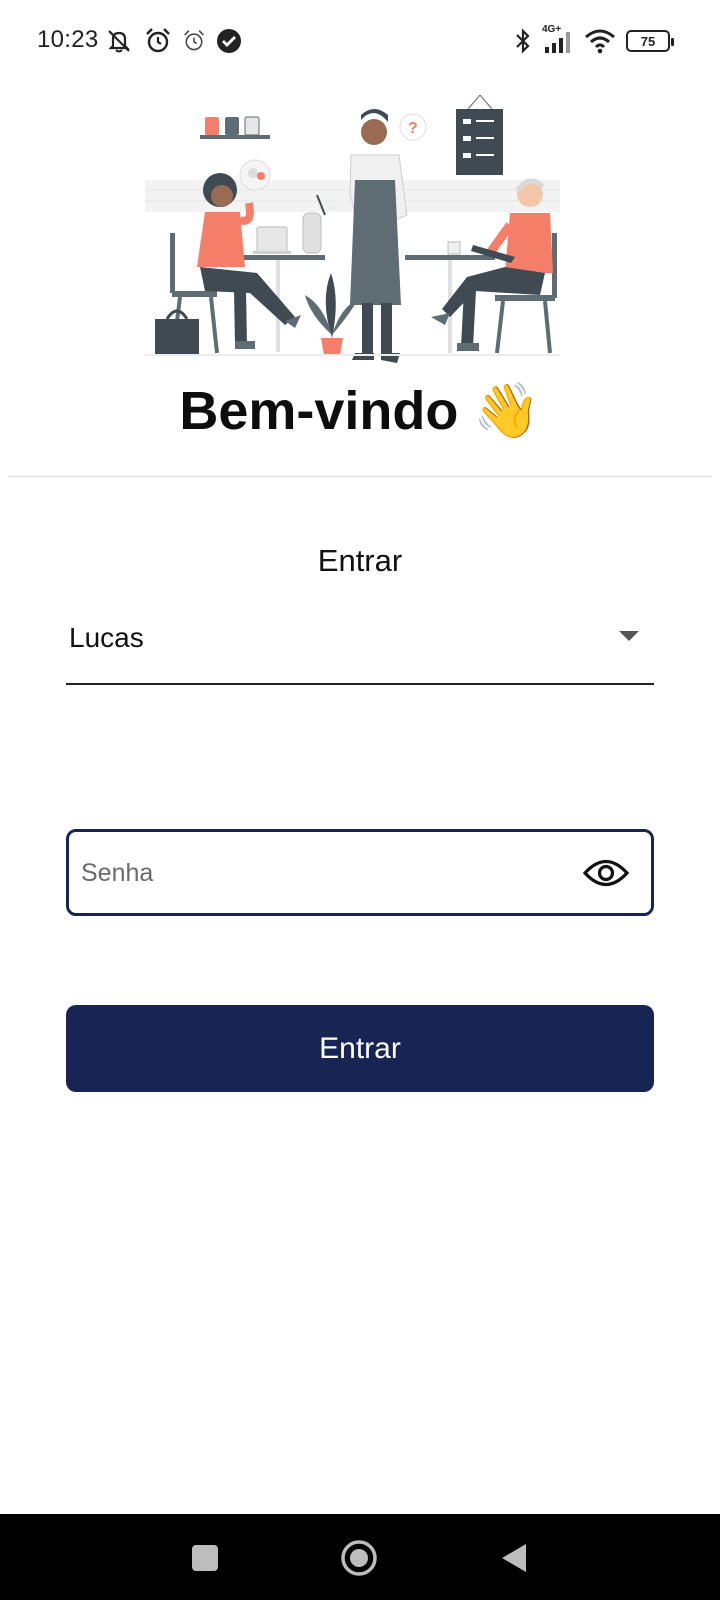  I want to click on welcome-text: Bem-vindo, so click(319, 411).